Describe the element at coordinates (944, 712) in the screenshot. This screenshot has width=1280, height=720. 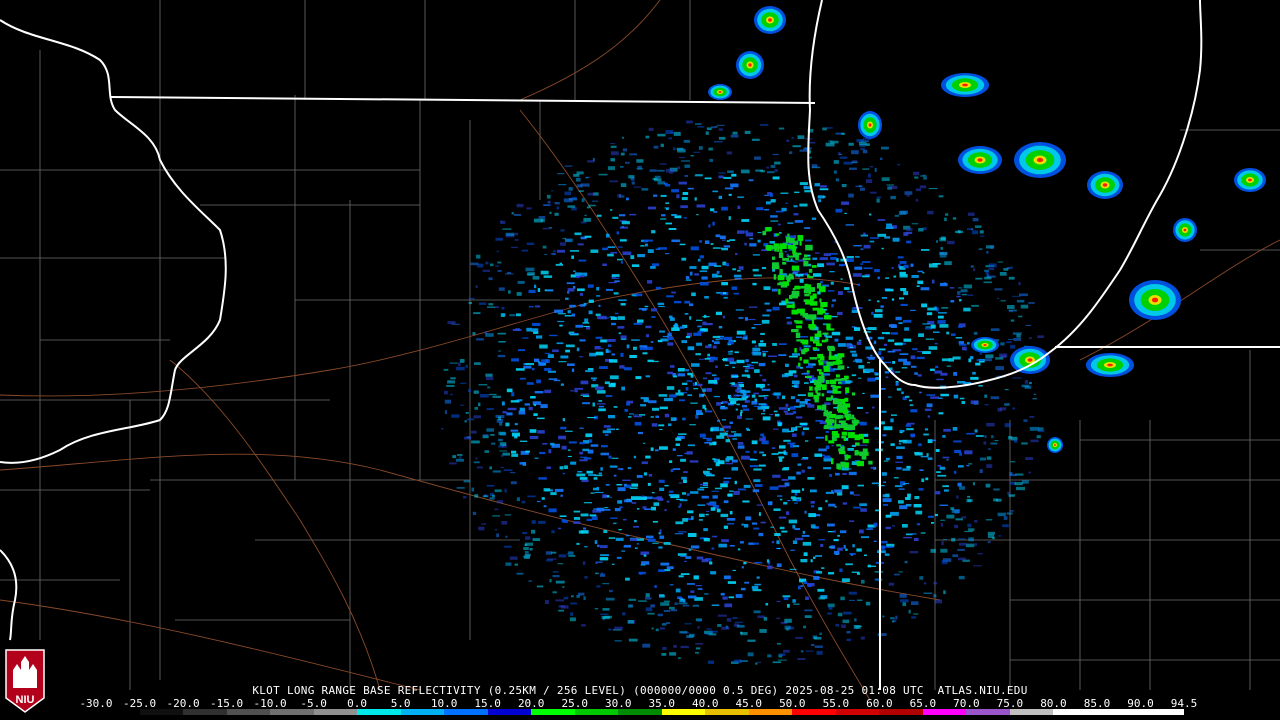
I see `colorbar-segment` at that location.